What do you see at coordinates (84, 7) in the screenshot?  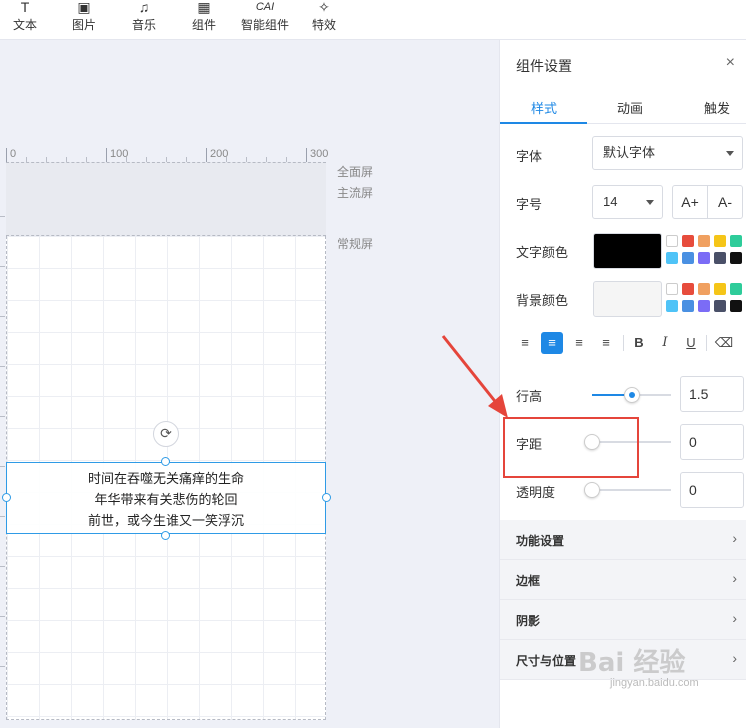 I see `image-icon: ▣` at bounding box center [84, 7].